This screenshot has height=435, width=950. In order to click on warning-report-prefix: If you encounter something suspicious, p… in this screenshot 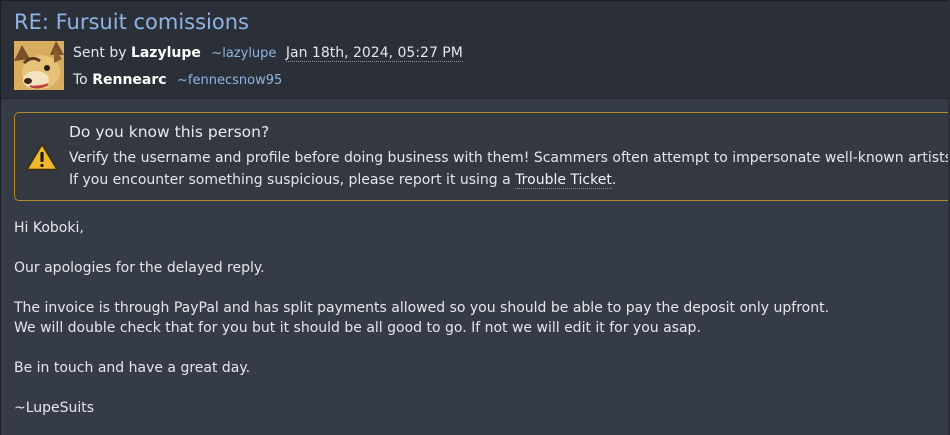, I will do `click(290, 180)`.